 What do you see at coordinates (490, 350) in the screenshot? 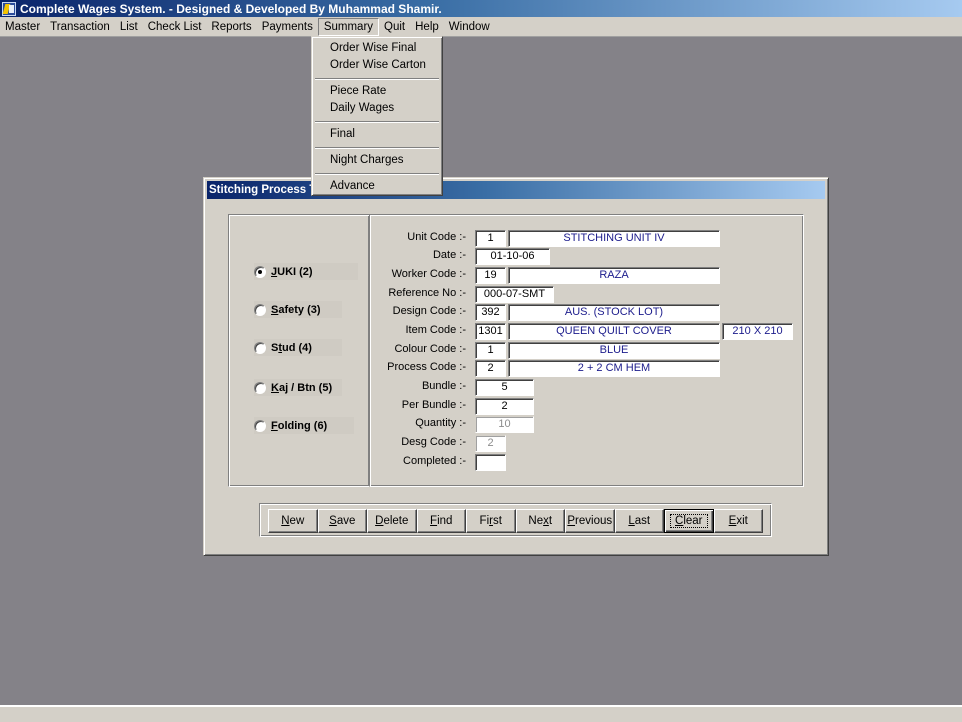
I see `colour-code-input: 1` at bounding box center [490, 350].